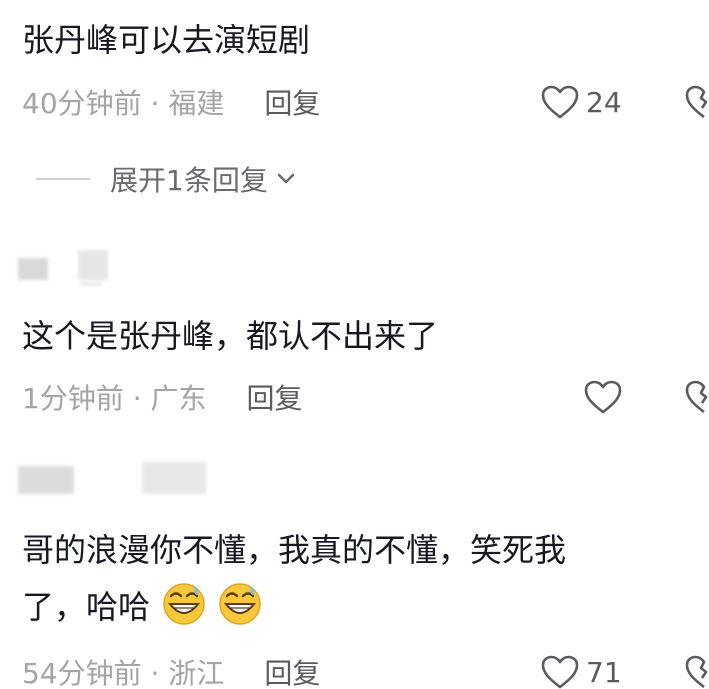 This screenshot has height=689, width=709. What do you see at coordinates (123, 673) in the screenshot?
I see `comment-time-location: 54分钟前 · 浙江` at bounding box center [123, 673].